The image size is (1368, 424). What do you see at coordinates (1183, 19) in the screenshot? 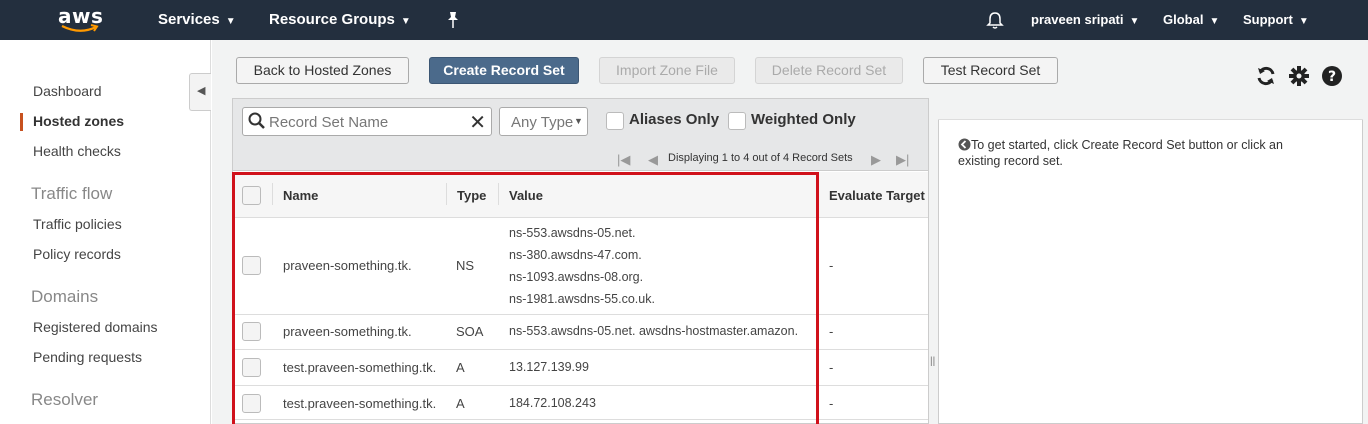
I see `region-label: Global` at bounding box center [1183, 19].